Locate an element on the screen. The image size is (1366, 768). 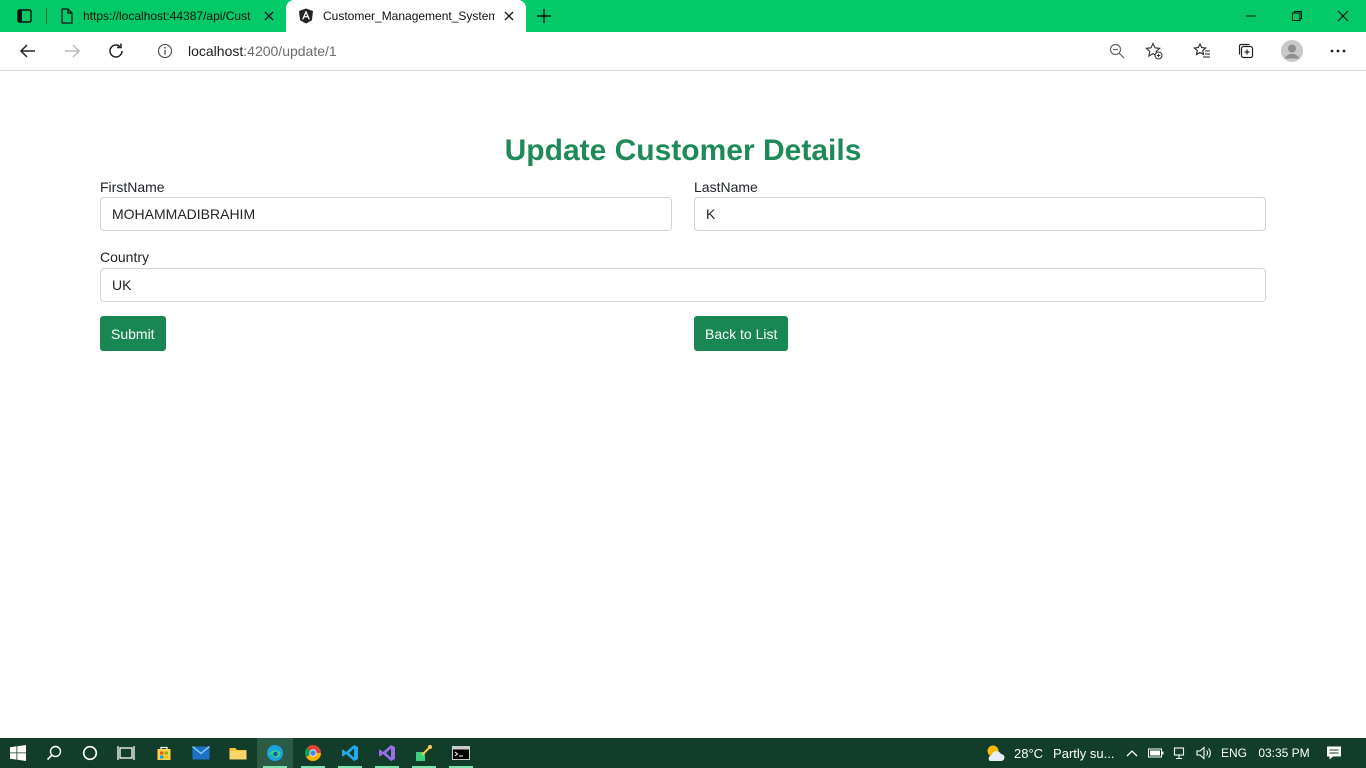
close-window-button is located at coordinates (1343, 16).